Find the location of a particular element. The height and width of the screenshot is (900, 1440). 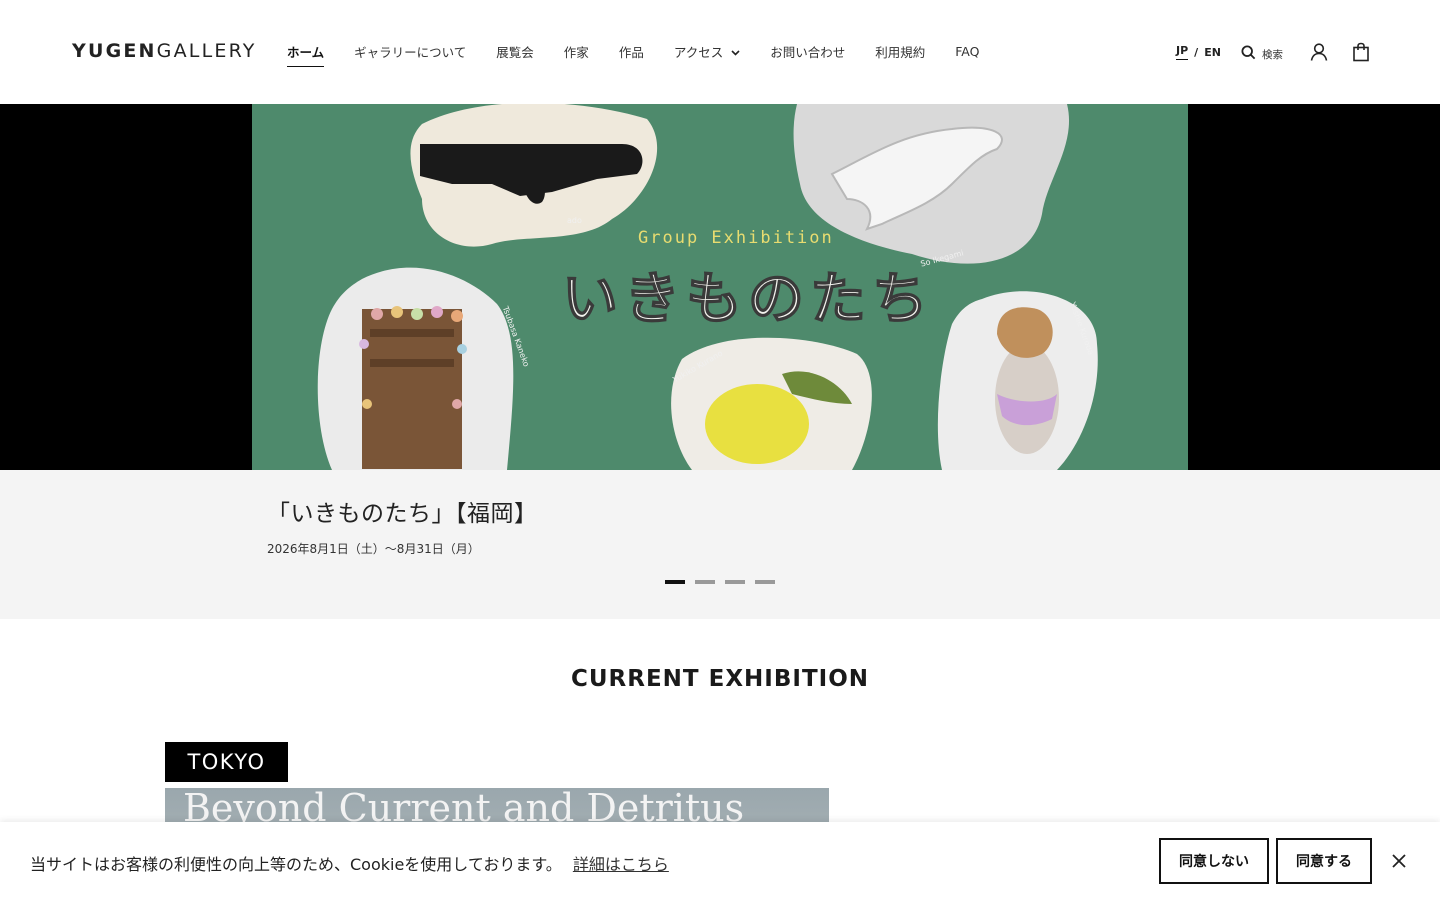

account-icon is located at coordinates (1319, 52).